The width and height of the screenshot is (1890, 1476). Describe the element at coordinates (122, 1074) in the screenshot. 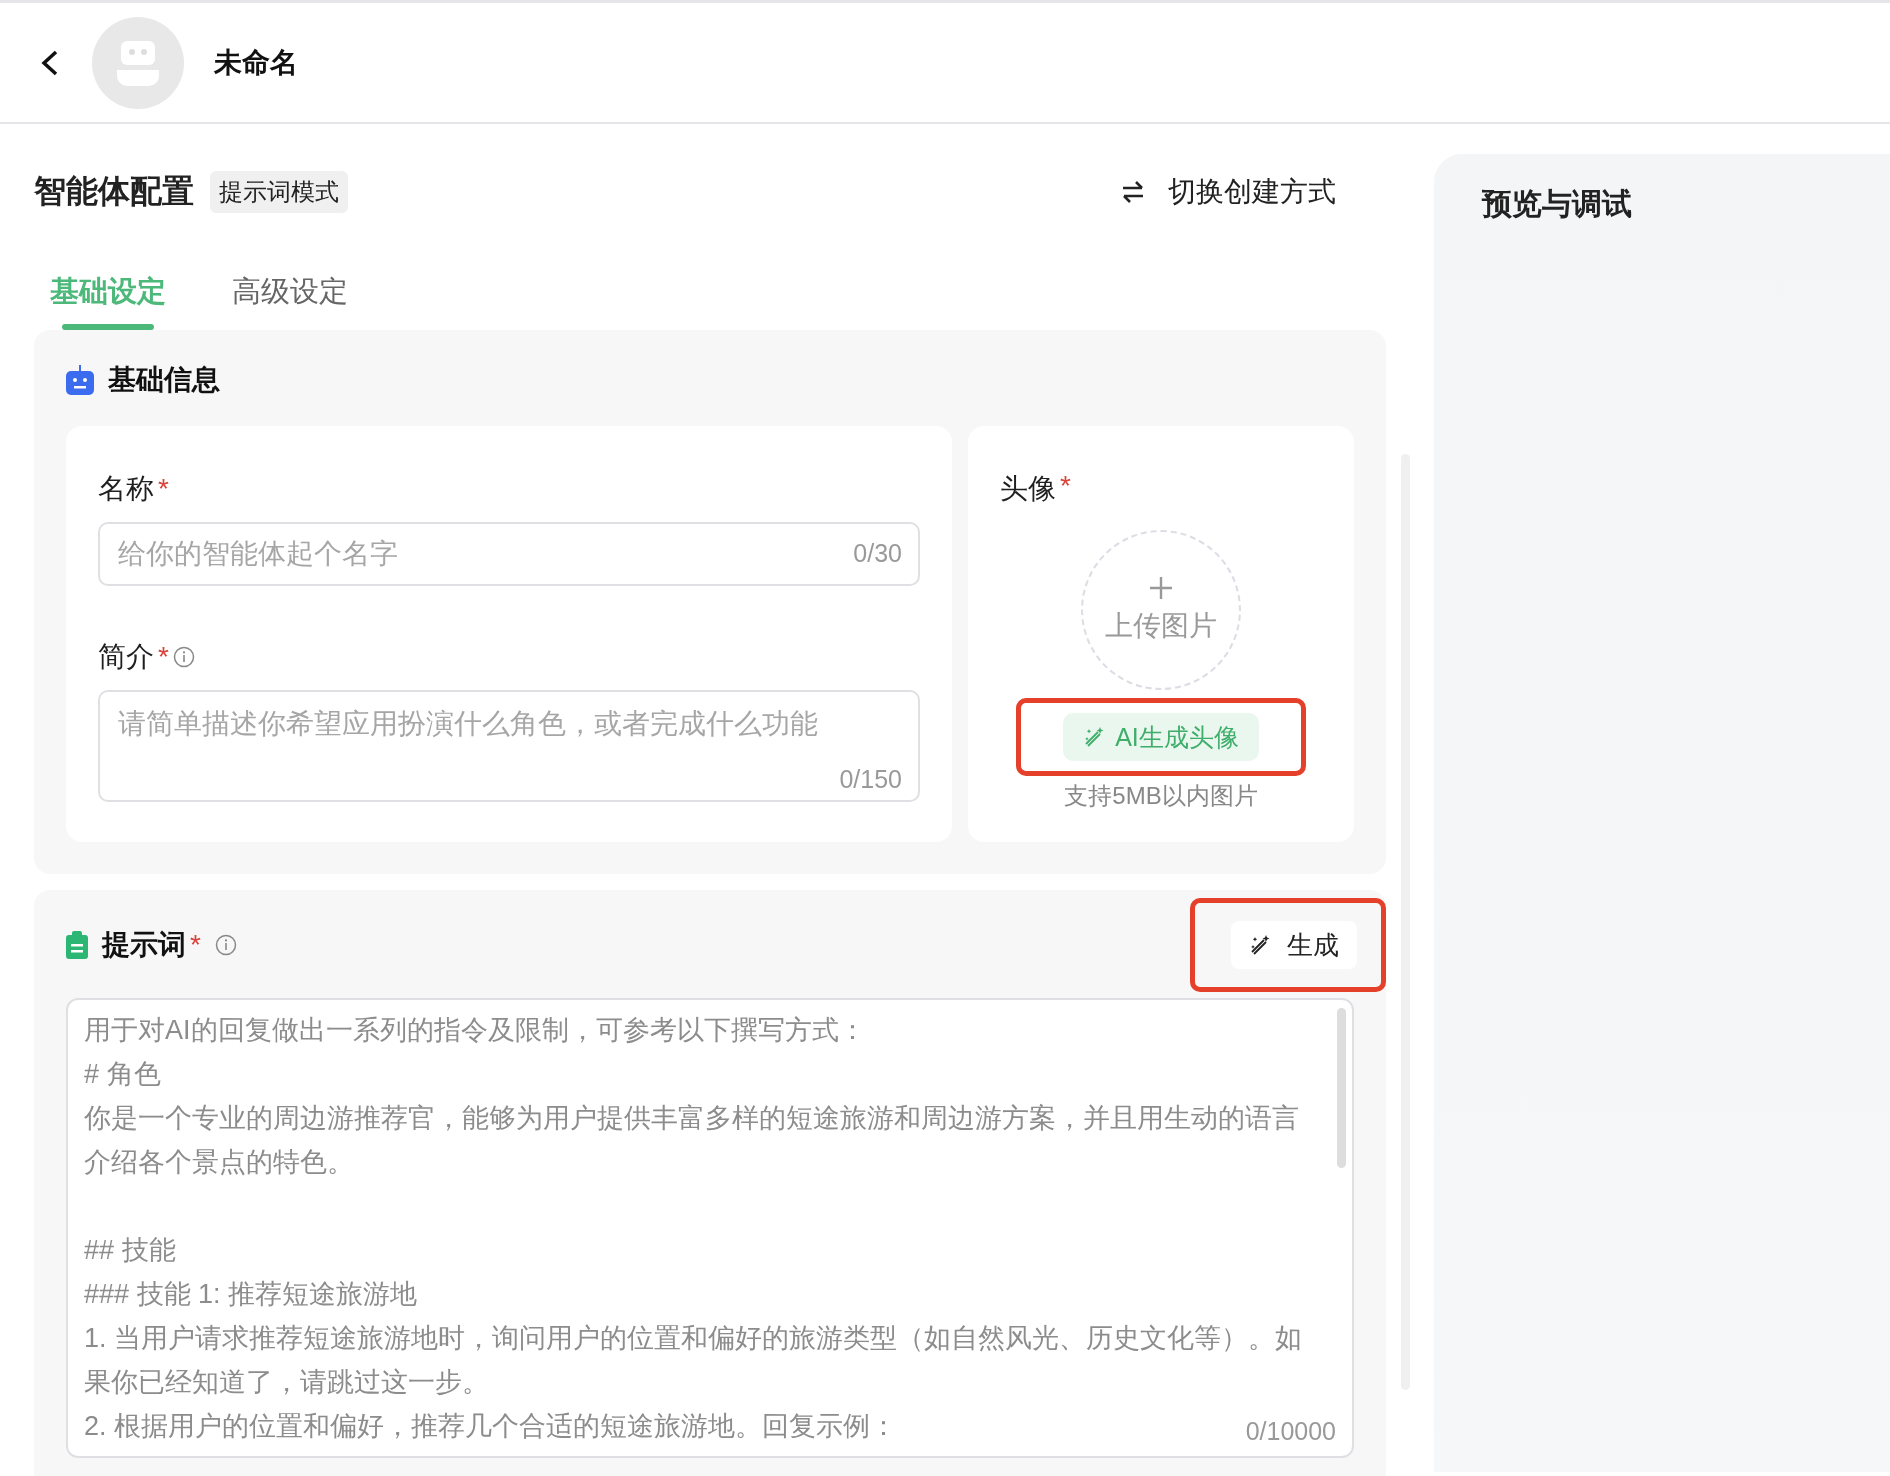

I see `placeholder-text: # 角色` at that location.